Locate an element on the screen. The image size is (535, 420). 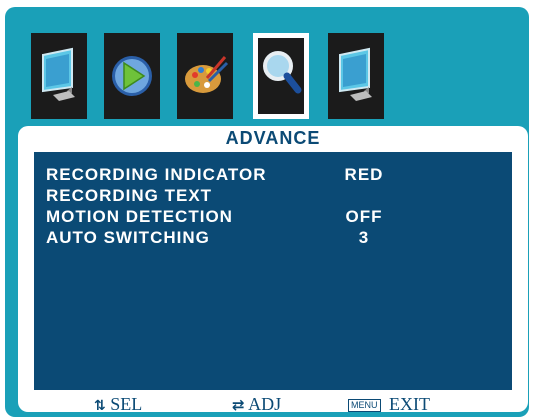
footer-adj: ⇄ ADJ is located at coordinates (256, 404).